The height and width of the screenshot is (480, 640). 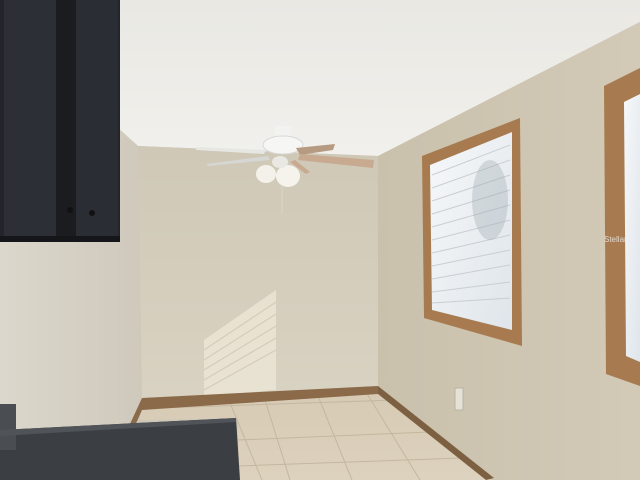 What do you see at coordinates (92, 213) in the screenshot?
I see `cabinet-knob-right` at bounding box center [92, 213].